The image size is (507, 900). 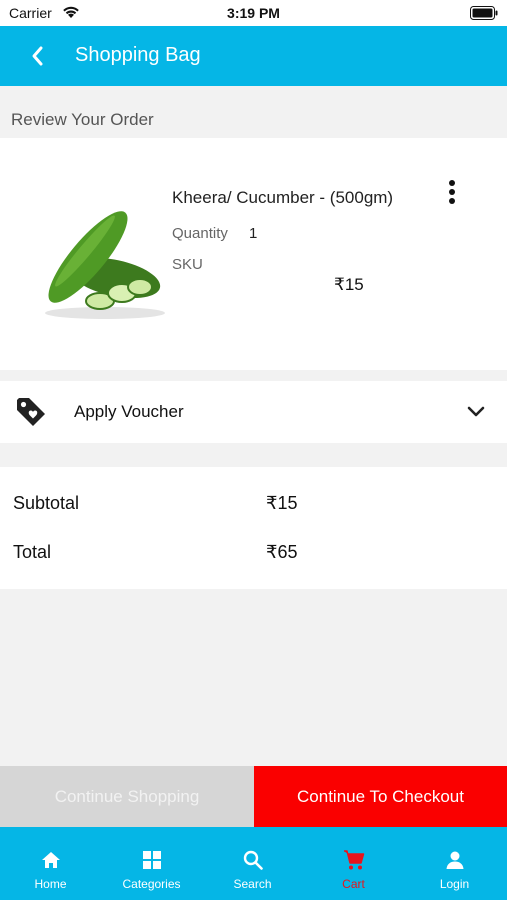 I want to click on tab-label: Categories, so click(x=151, y=884).